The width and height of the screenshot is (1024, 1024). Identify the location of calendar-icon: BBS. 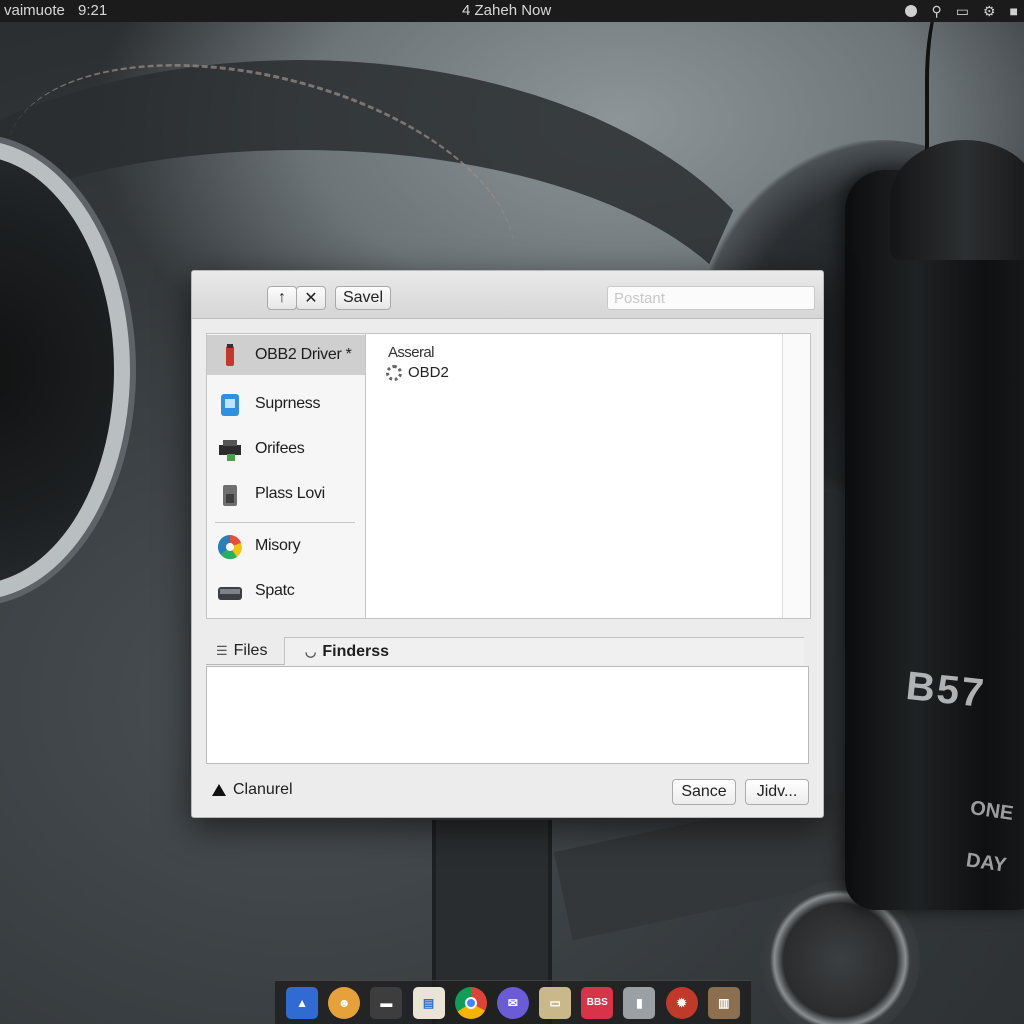
(597, 1002).